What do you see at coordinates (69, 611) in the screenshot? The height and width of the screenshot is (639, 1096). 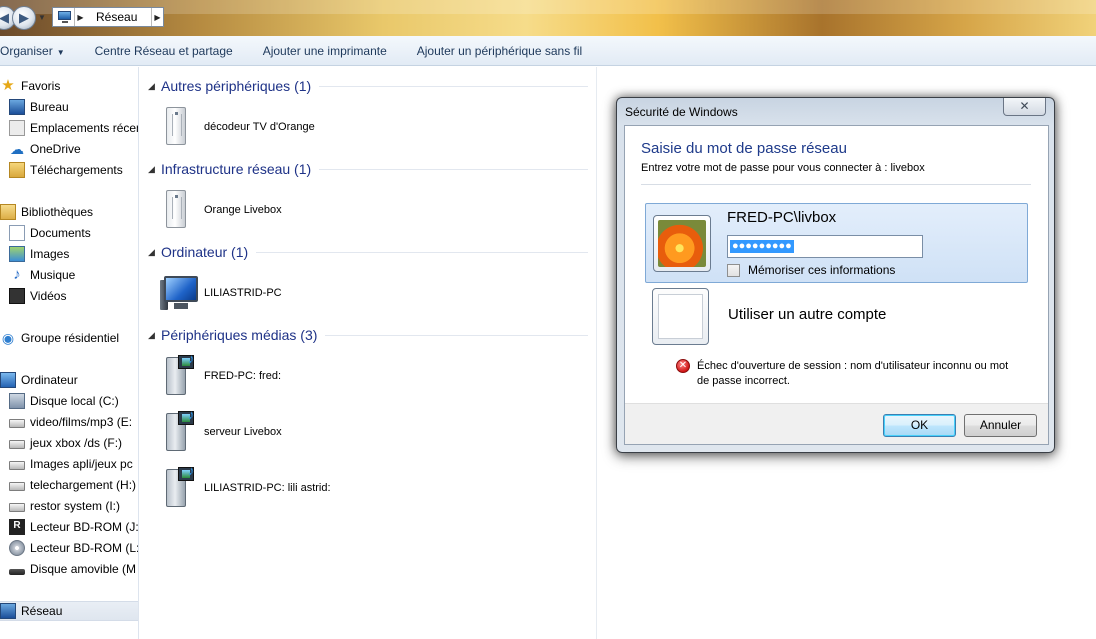 I see `sidebar-item-network: Réseau` at bounding box center [69, 611].